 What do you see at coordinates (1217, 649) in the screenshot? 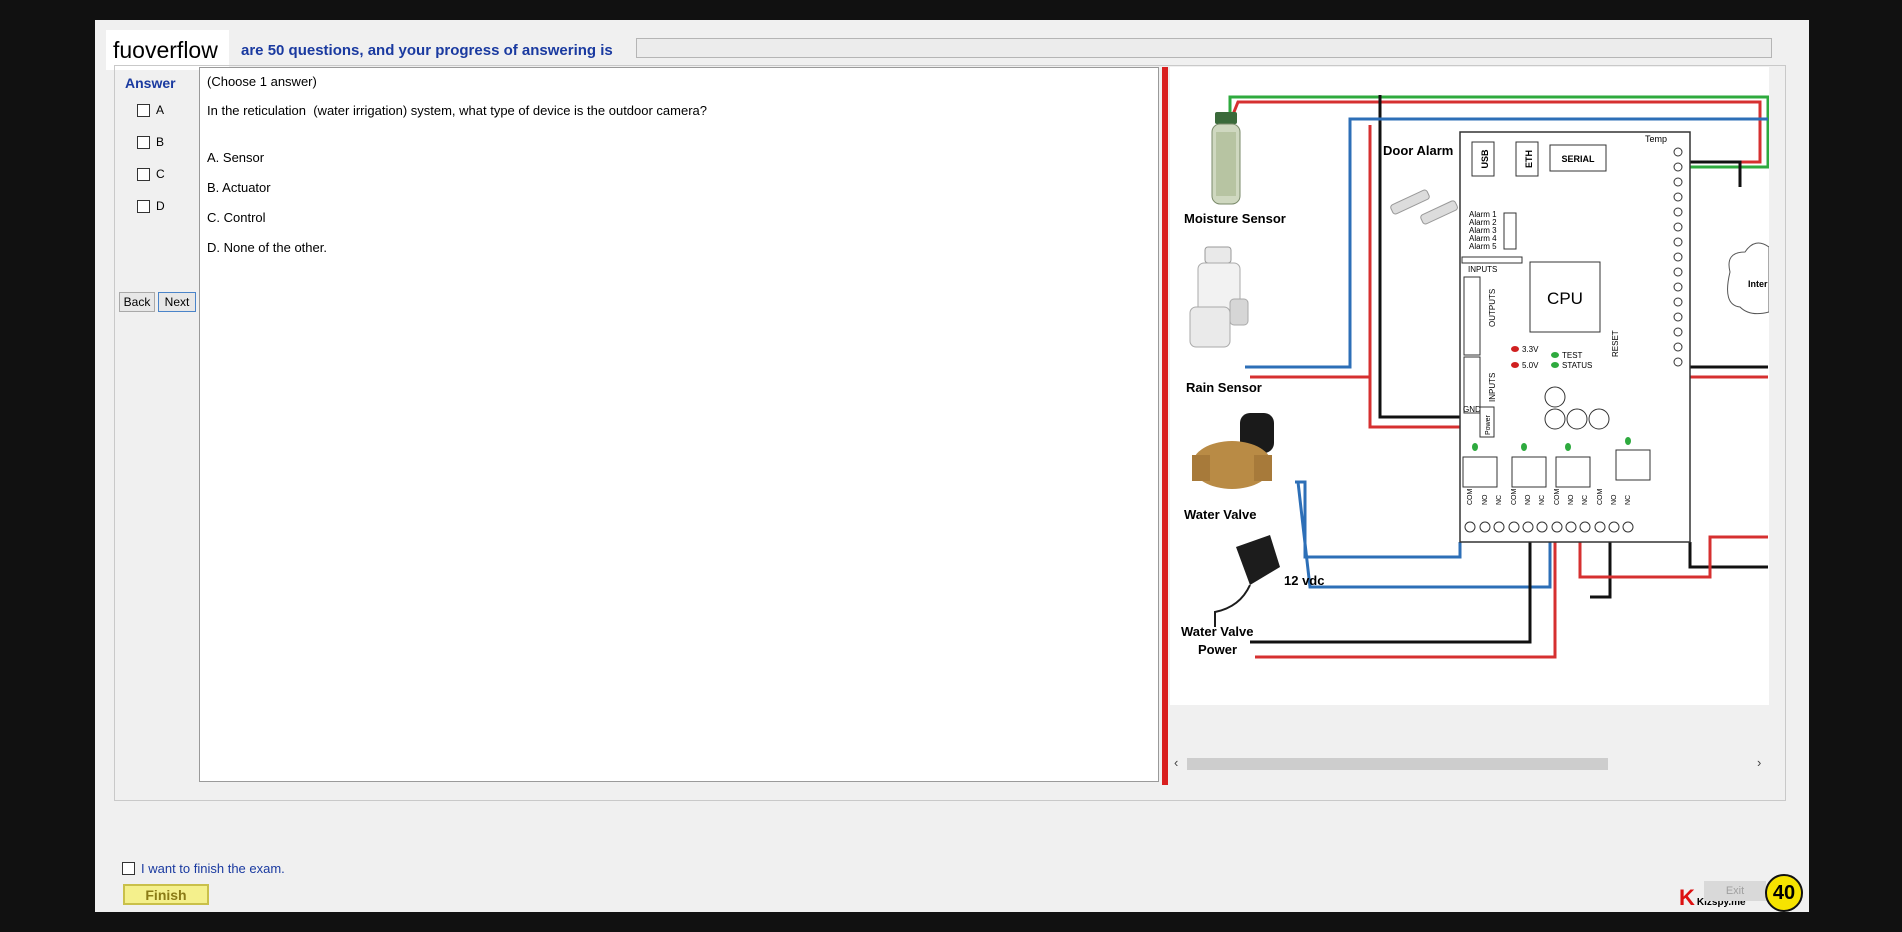
I see `valve-power-label-2: Power` at bounding box center [1217, 649].